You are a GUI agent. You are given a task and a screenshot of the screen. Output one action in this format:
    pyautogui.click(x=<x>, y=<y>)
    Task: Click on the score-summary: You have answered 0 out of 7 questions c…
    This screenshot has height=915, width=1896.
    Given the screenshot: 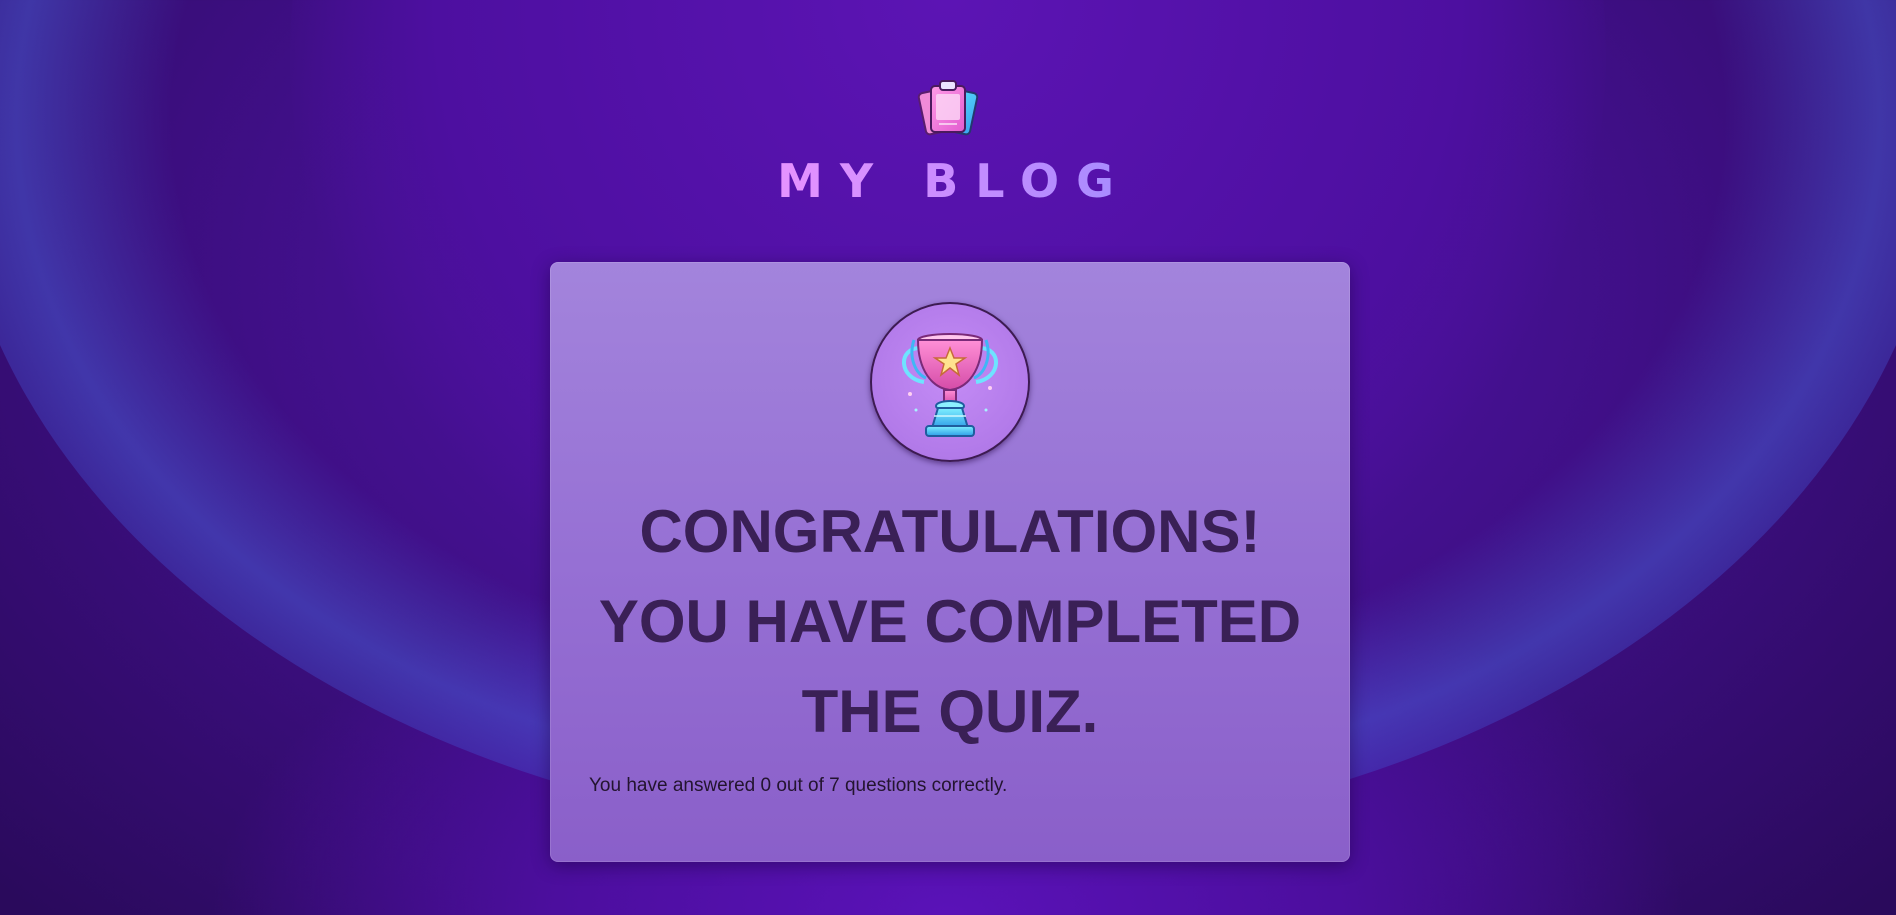 What is the action you would take?
    pyautogui.click(x=798, y=785)
    